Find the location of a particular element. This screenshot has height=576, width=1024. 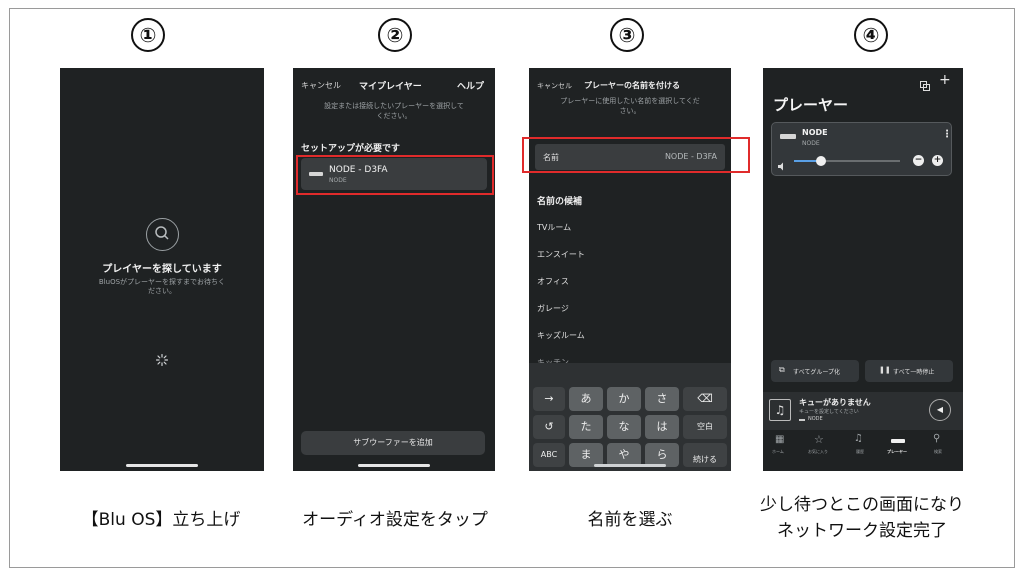

add-subwoofer-button: サブウーファーを追加 is located at coordinates (393, 443).